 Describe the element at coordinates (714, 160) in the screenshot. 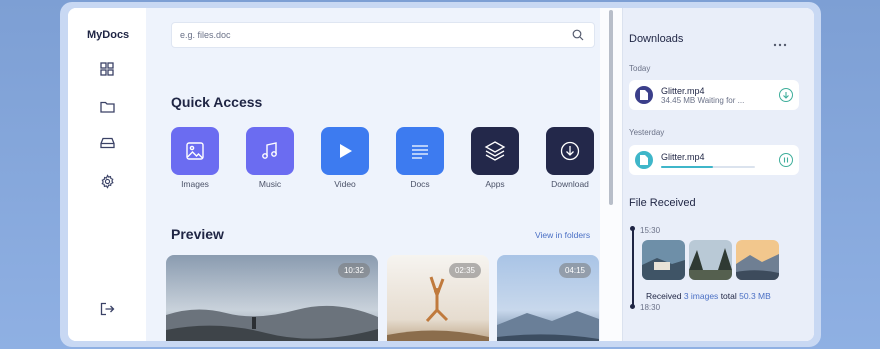

I see `download-item: Glitter.mp4` at that location.